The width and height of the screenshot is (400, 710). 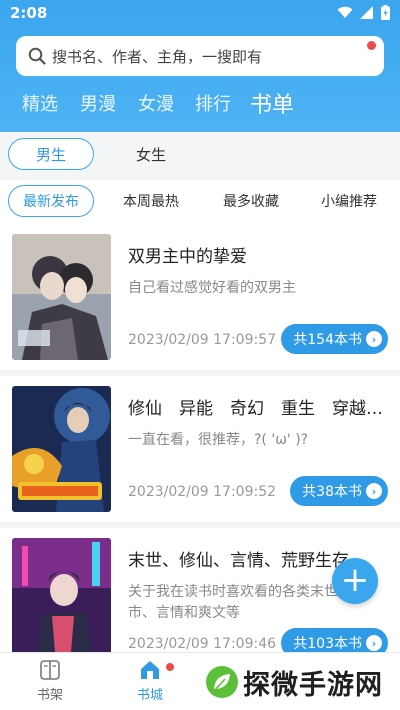 What do you see at coordinates (29, 13) in the screenshot?
I see `status-time: 2:08` at bounding box center [29, 13].